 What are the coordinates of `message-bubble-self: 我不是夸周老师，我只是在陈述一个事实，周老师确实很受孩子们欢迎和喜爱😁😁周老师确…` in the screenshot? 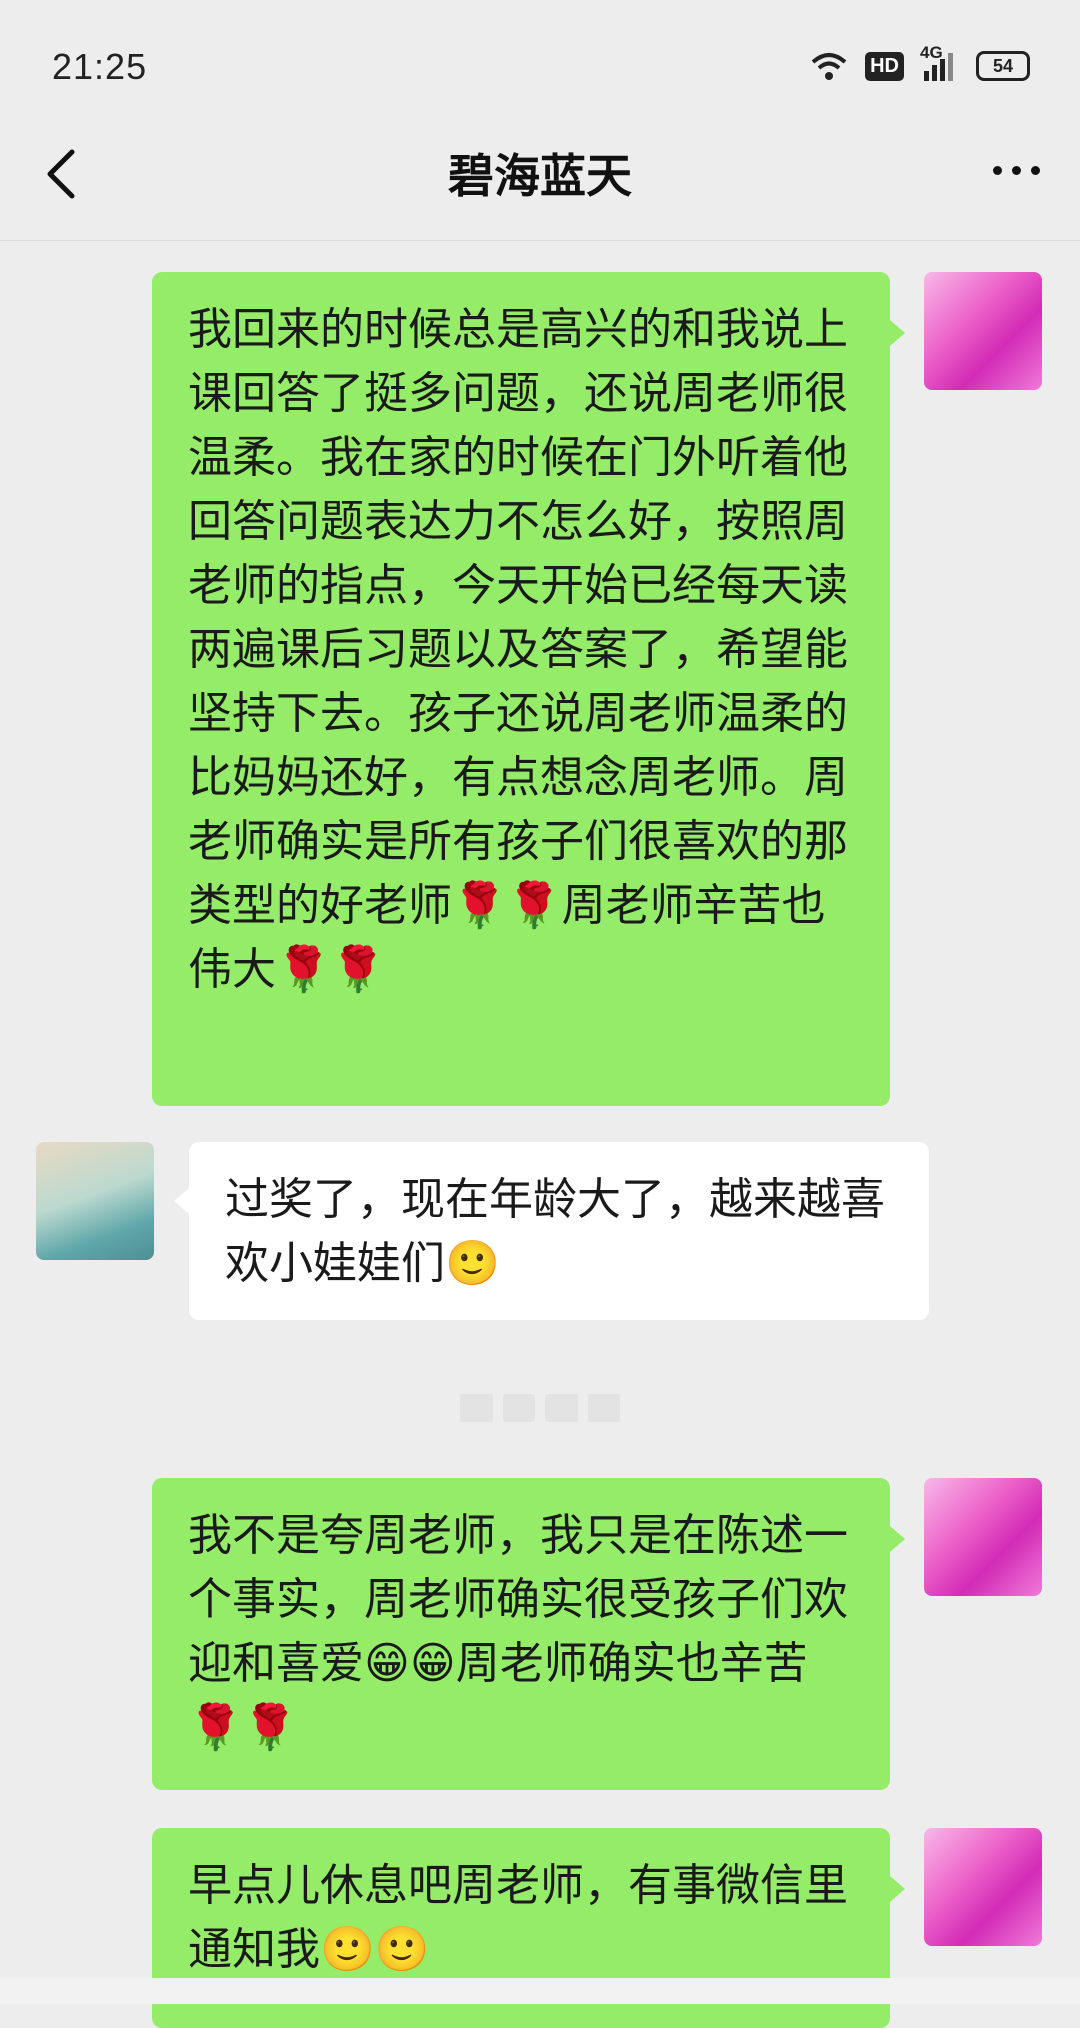 It's located at (521, 1634).